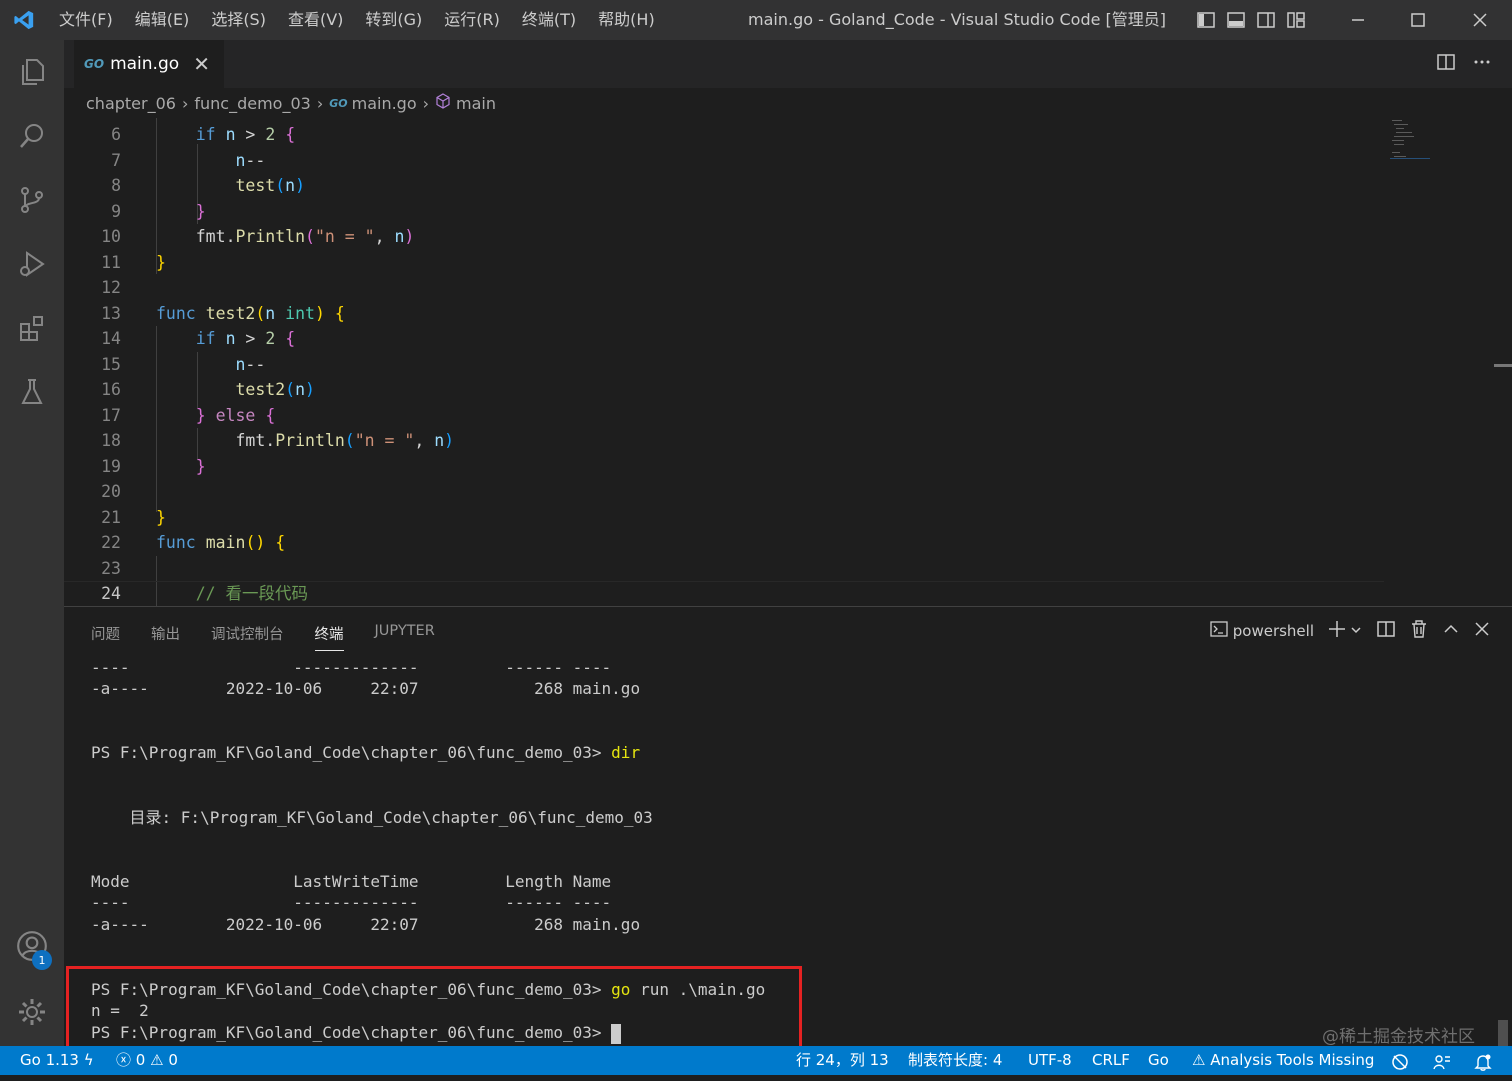 This screenshot has width=1512, height=1081. What do you see at coordinates (1266, 20) in the screenshot?
I see `toggle-secondary-sidebar-icon` at bounding box center [1266, 20].